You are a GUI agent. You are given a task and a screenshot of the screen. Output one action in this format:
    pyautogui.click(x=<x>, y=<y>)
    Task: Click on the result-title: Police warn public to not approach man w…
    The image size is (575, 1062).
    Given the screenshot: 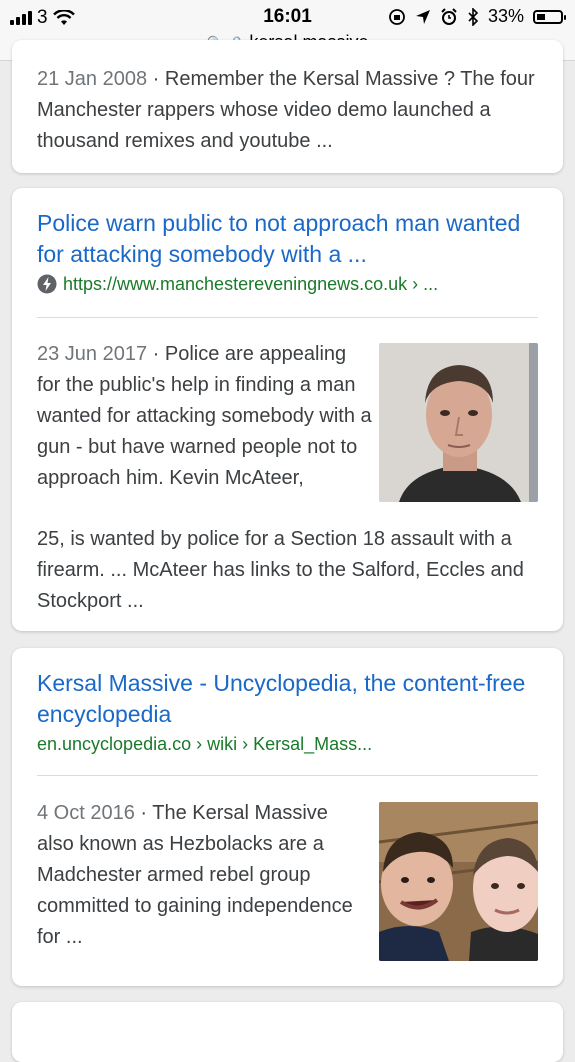 What is the action you would take?
    pyautogui.click(x=289, y=239)
    